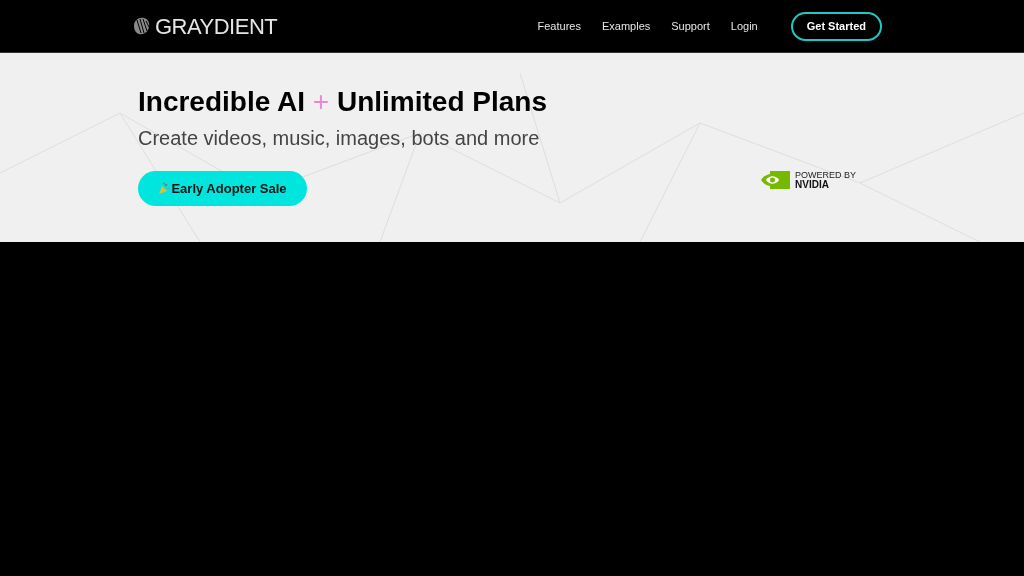 This screenshot has width=1024, height=576. Describe the element at coordinates (216, 26) in the screenshot. I see `logo-wordmark: GRAYDIENT` at that location.